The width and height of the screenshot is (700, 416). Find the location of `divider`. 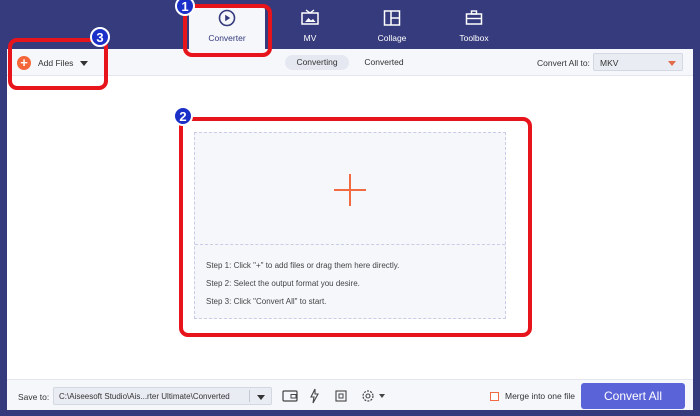

divider is located at coordinates (249, 396).